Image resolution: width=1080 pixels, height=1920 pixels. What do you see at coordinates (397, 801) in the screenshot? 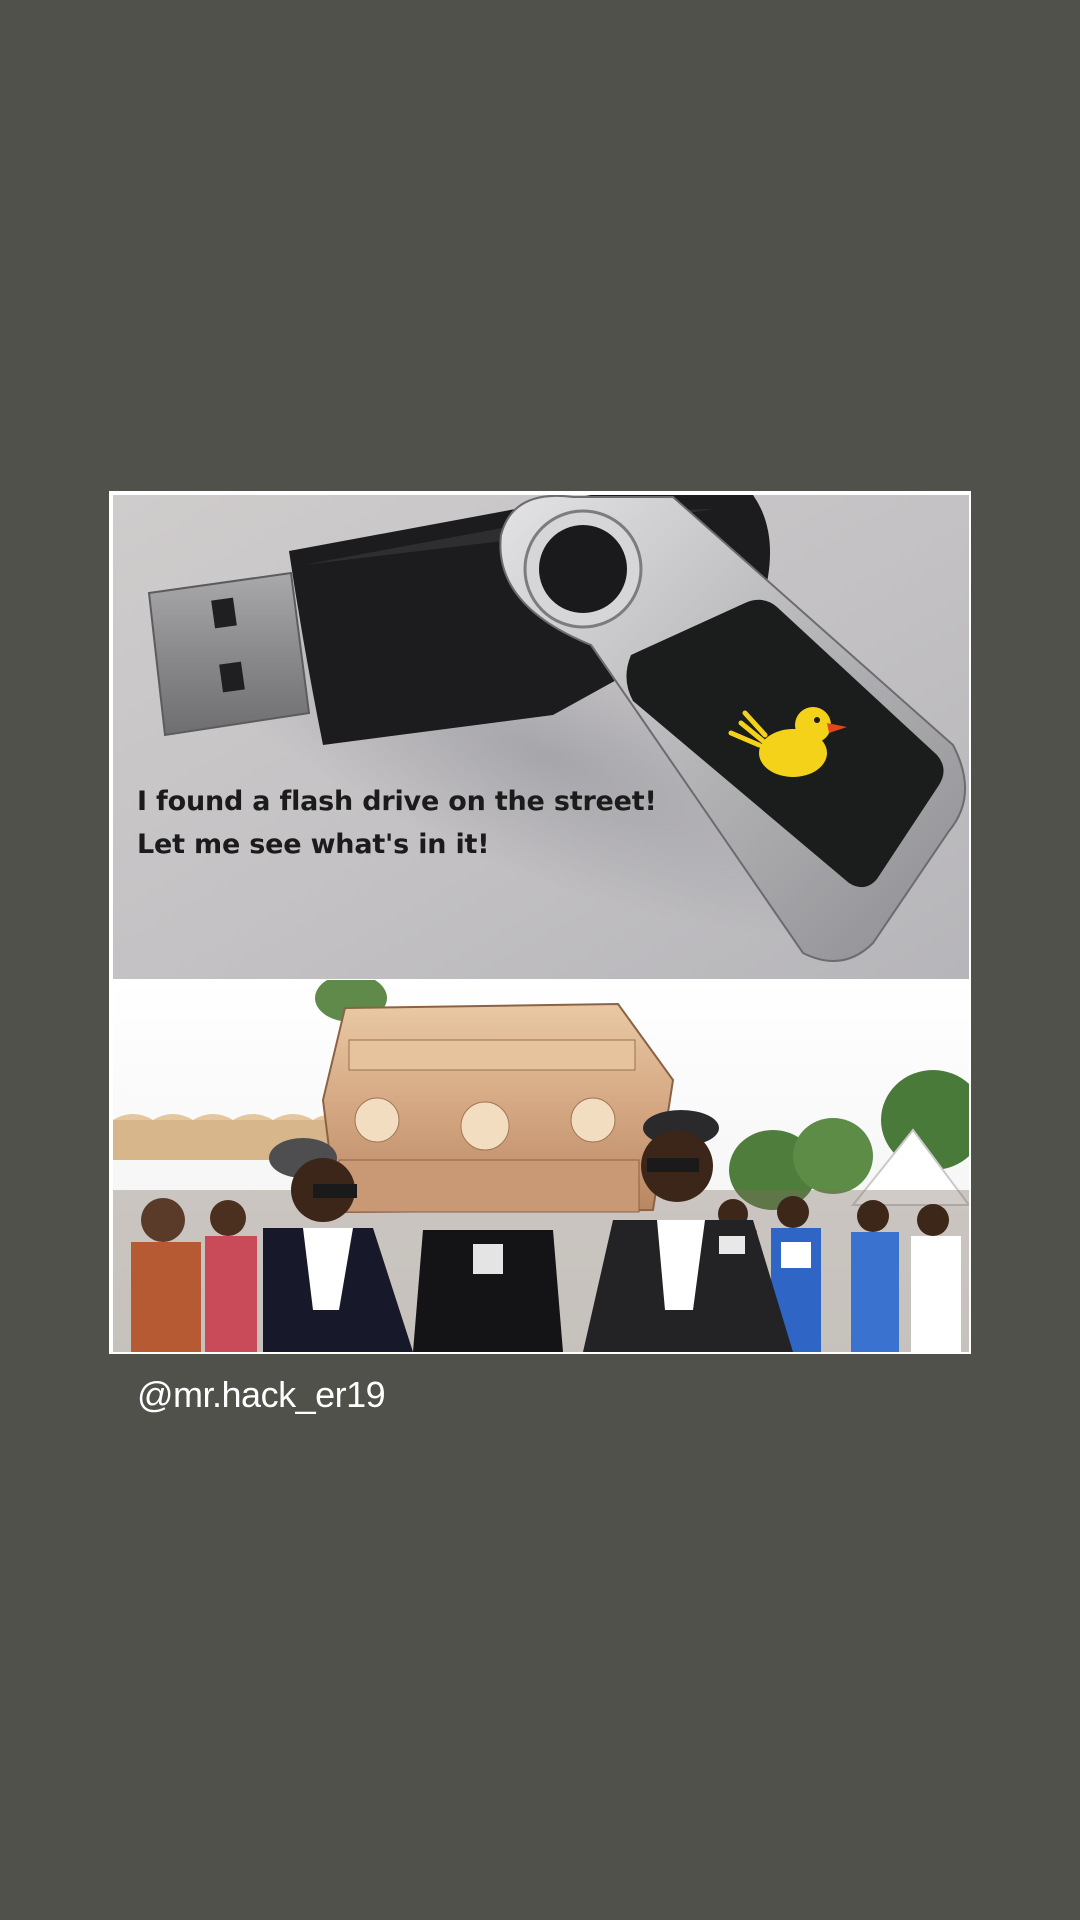
I see `caption-line-1: I found a flash drive on the street!` at bounding box center [397, 801].